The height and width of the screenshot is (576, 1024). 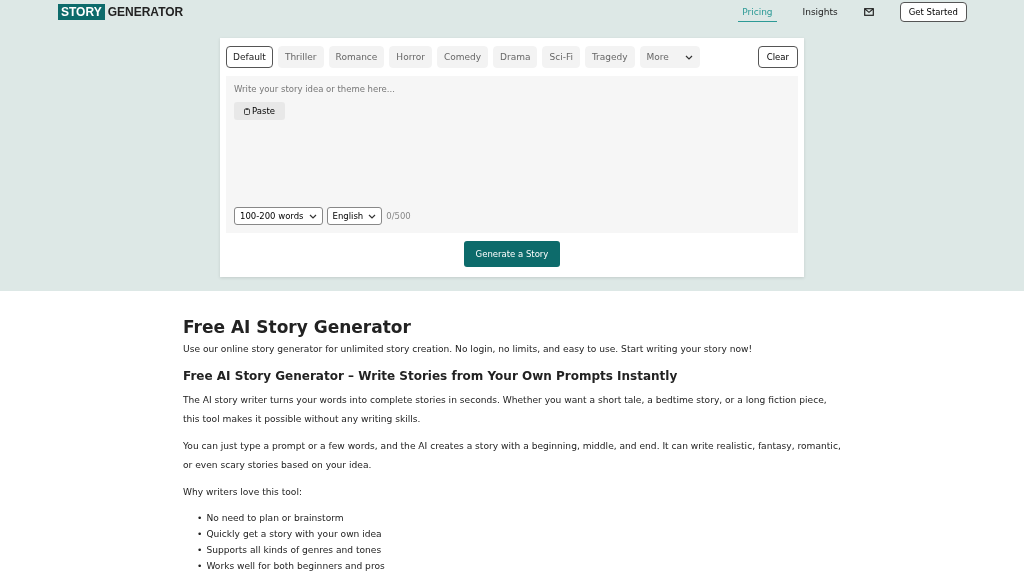 I want to click on genre-tab: Sci-Fi, so click(x=561, y=57).